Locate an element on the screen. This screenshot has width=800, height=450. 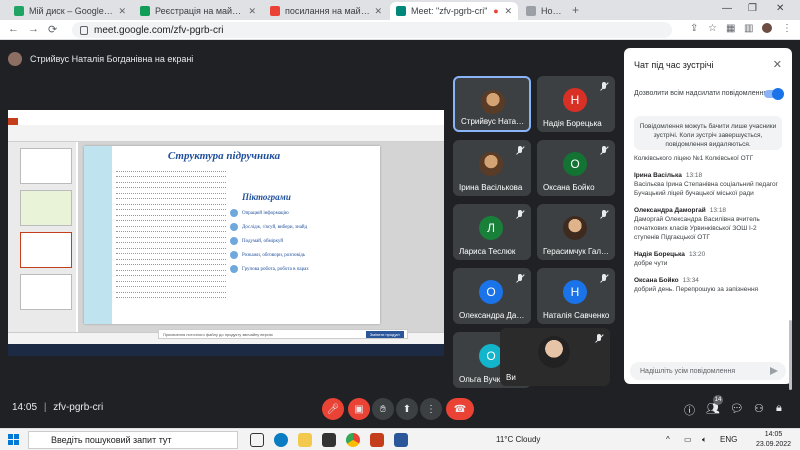
sidebar-icon: ▥ is located at coordinates (748, 28).